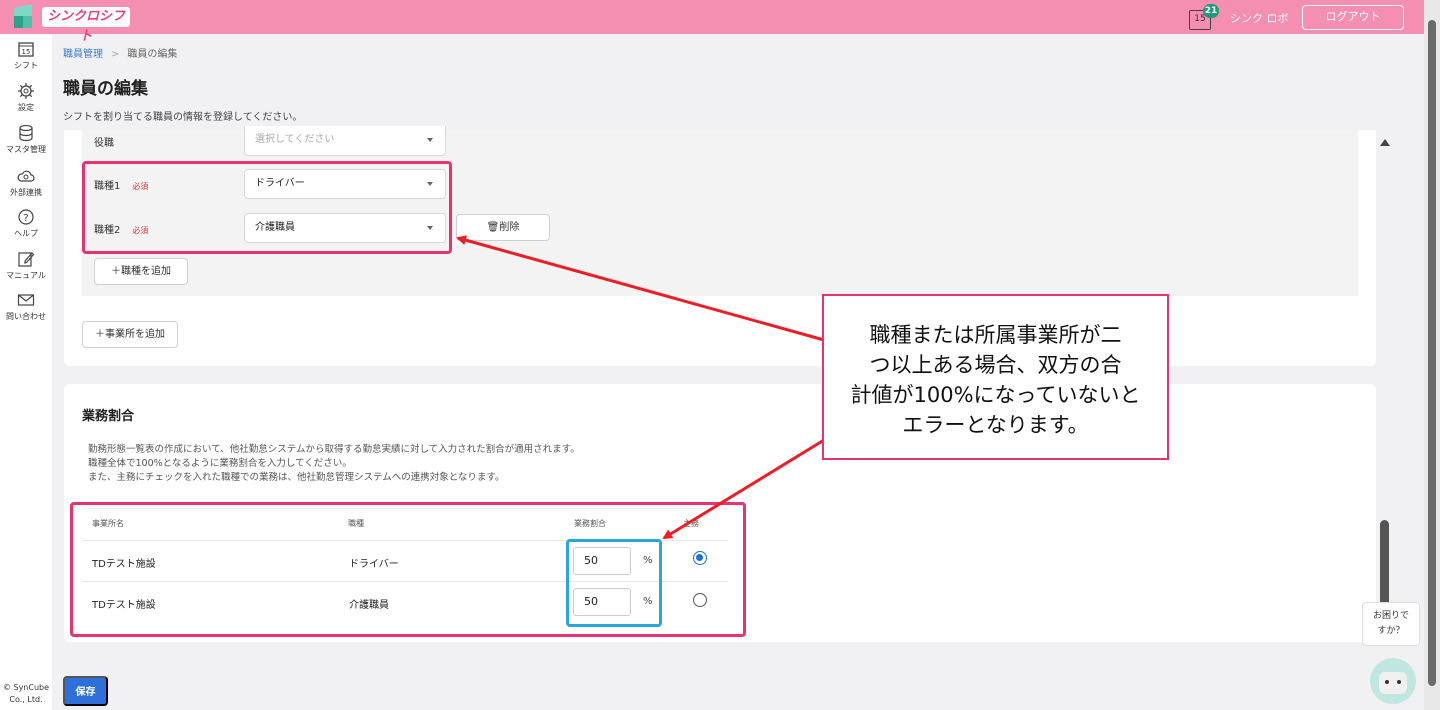  What do you see at coordinates (104, 143) in the screenshot?
I see `role-label: 役職` at bounding box center [104, 143].